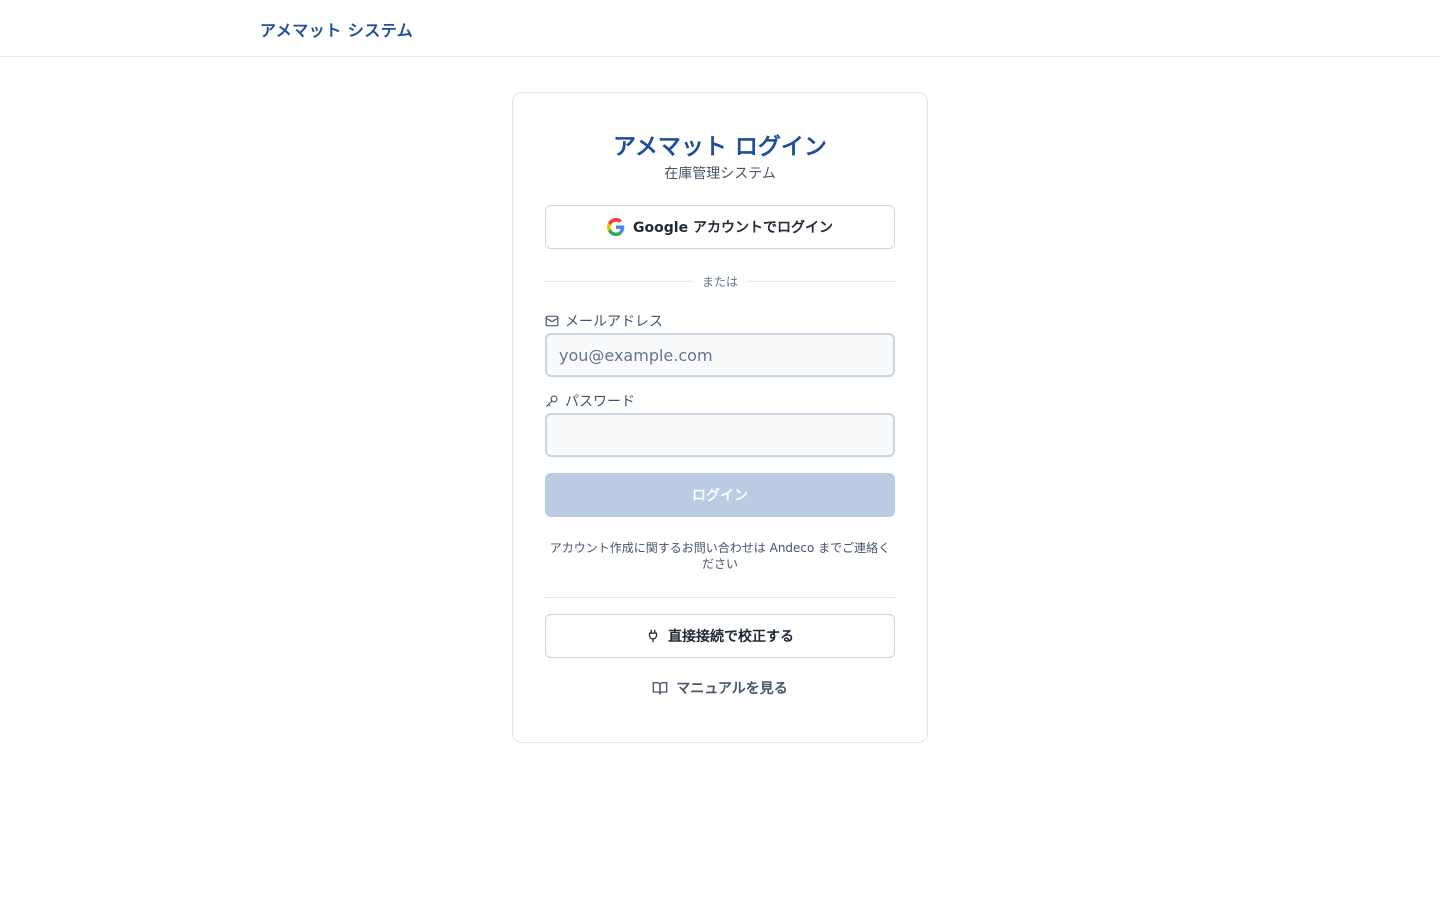 The width and height of the screenshot is (1440, 900). Describe the element at coordinates (720, 28) in the screenshot. I see `top-navbar: アメマット システム` at that location.